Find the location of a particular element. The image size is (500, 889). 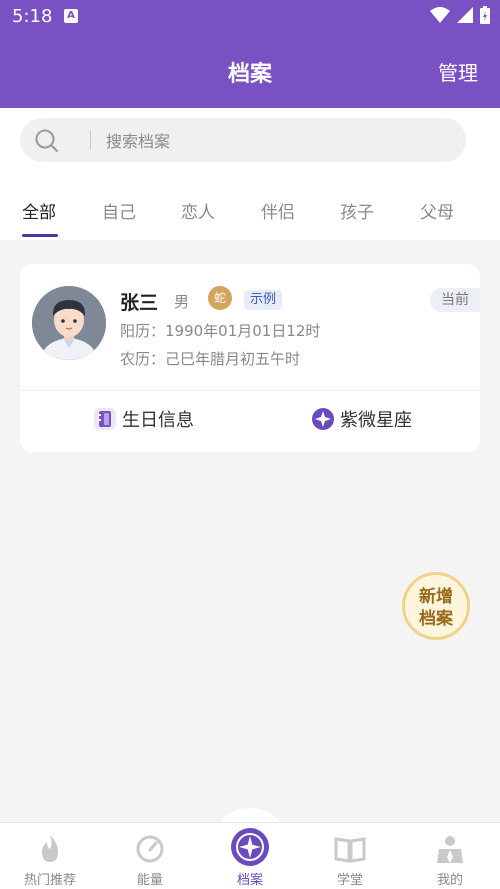

nav-academy: 学堂 is located at coordinates (350, 856).